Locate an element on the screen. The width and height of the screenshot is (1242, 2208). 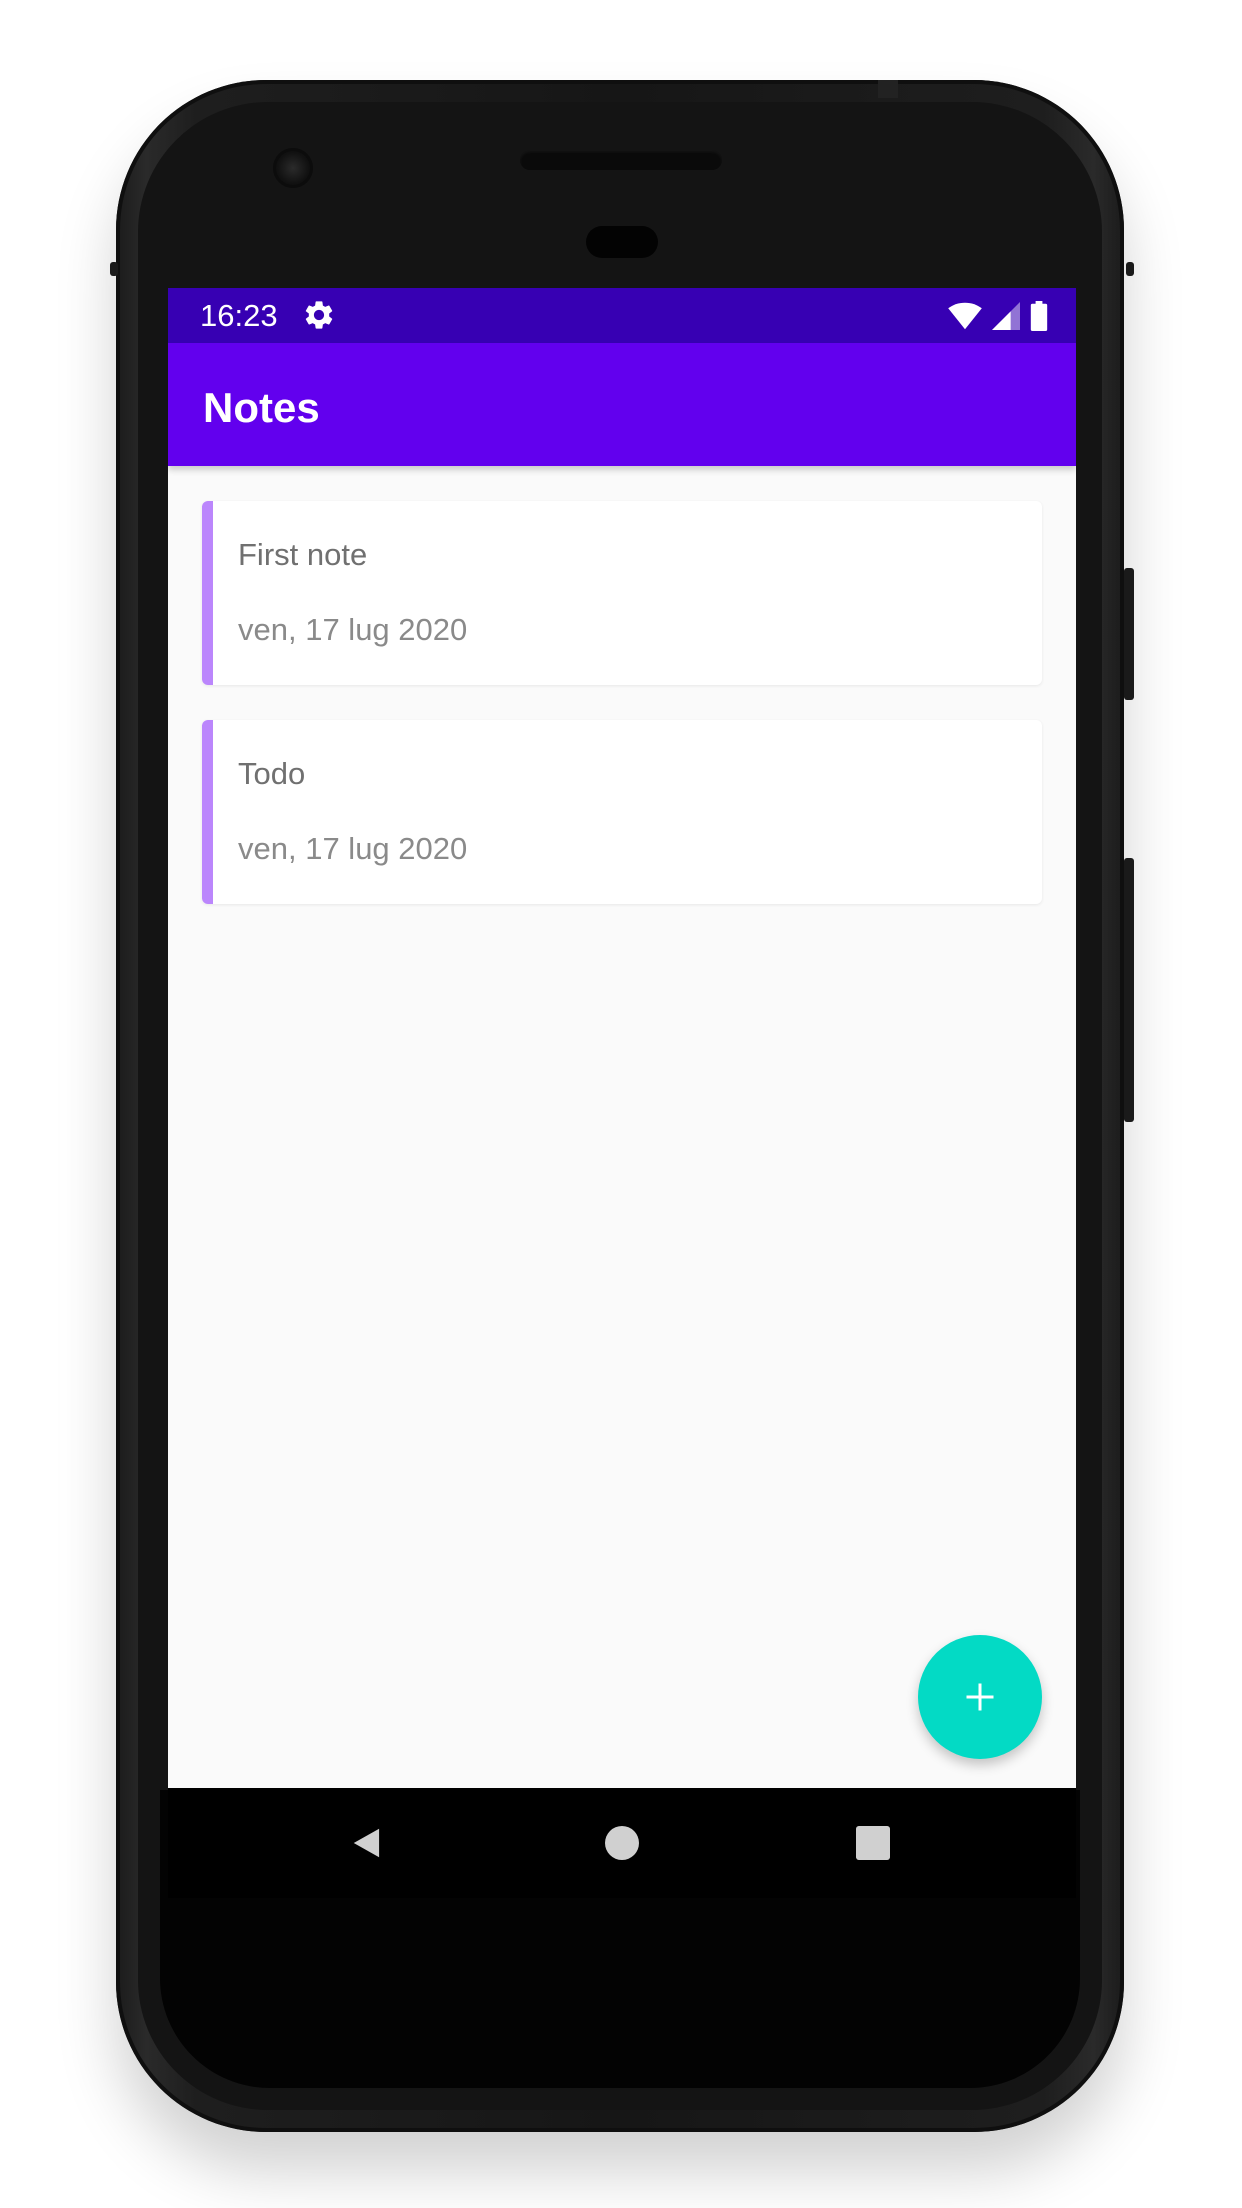
phone-top-notch is located at coordinates (888, 89).